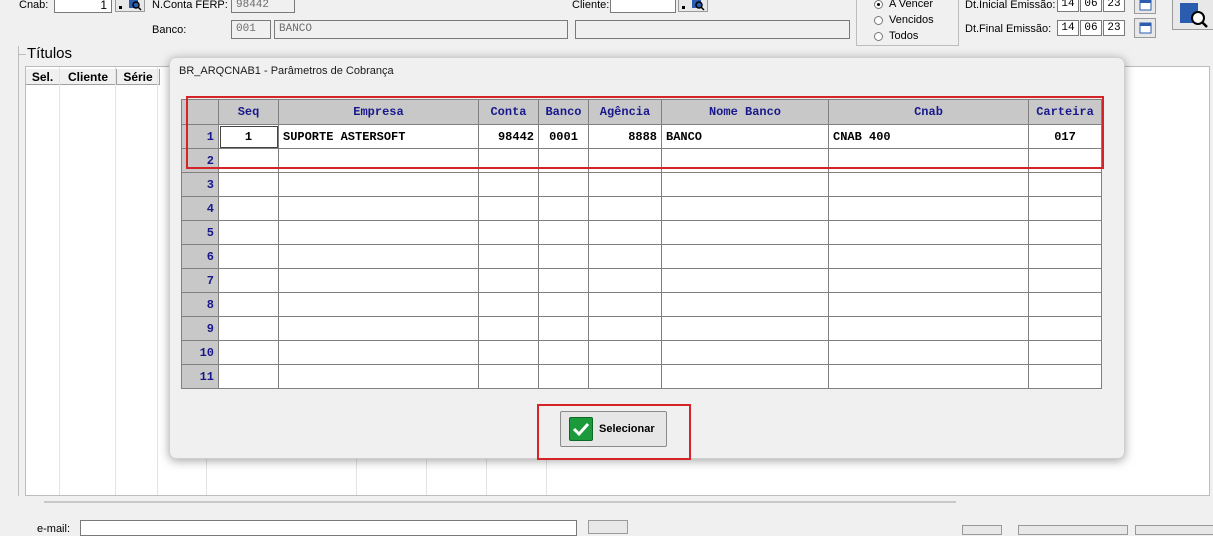 Image resolution: width=1213 pixels, height=536 pixels. What do you see at coordinates (1145, 7) in the screenshot?
I see `dt-inicial-calendar-button` at bounding box center [1145, 7].